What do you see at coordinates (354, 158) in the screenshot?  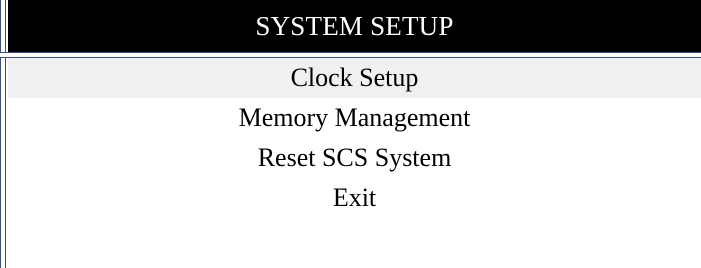 I see `menu-item-reset-scs-system: Reset SCS System` at bounding box center [354, 158].